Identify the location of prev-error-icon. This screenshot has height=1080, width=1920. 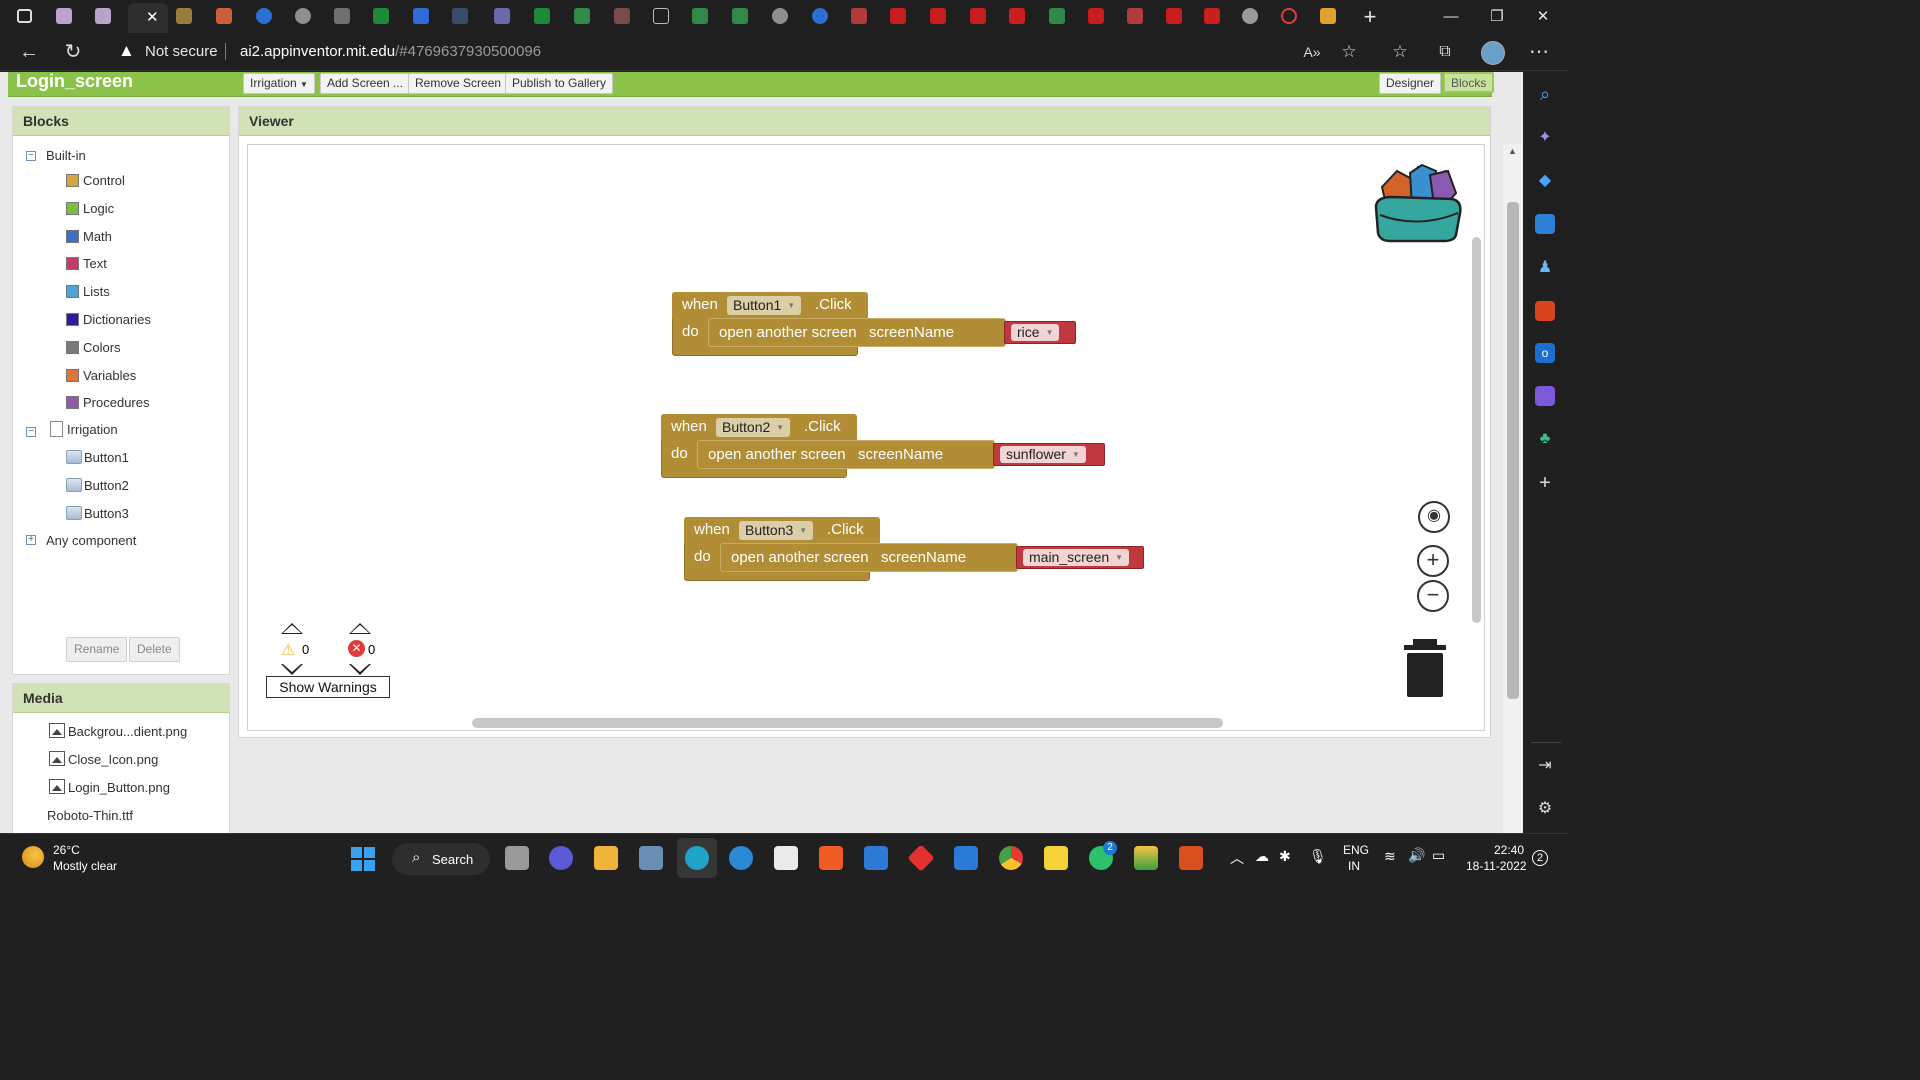
(360, 628).